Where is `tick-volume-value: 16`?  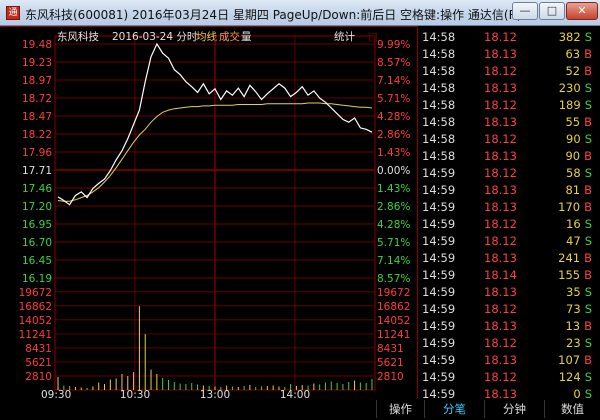 tick-volume-value: 16 is located at coordinates (573, 224).